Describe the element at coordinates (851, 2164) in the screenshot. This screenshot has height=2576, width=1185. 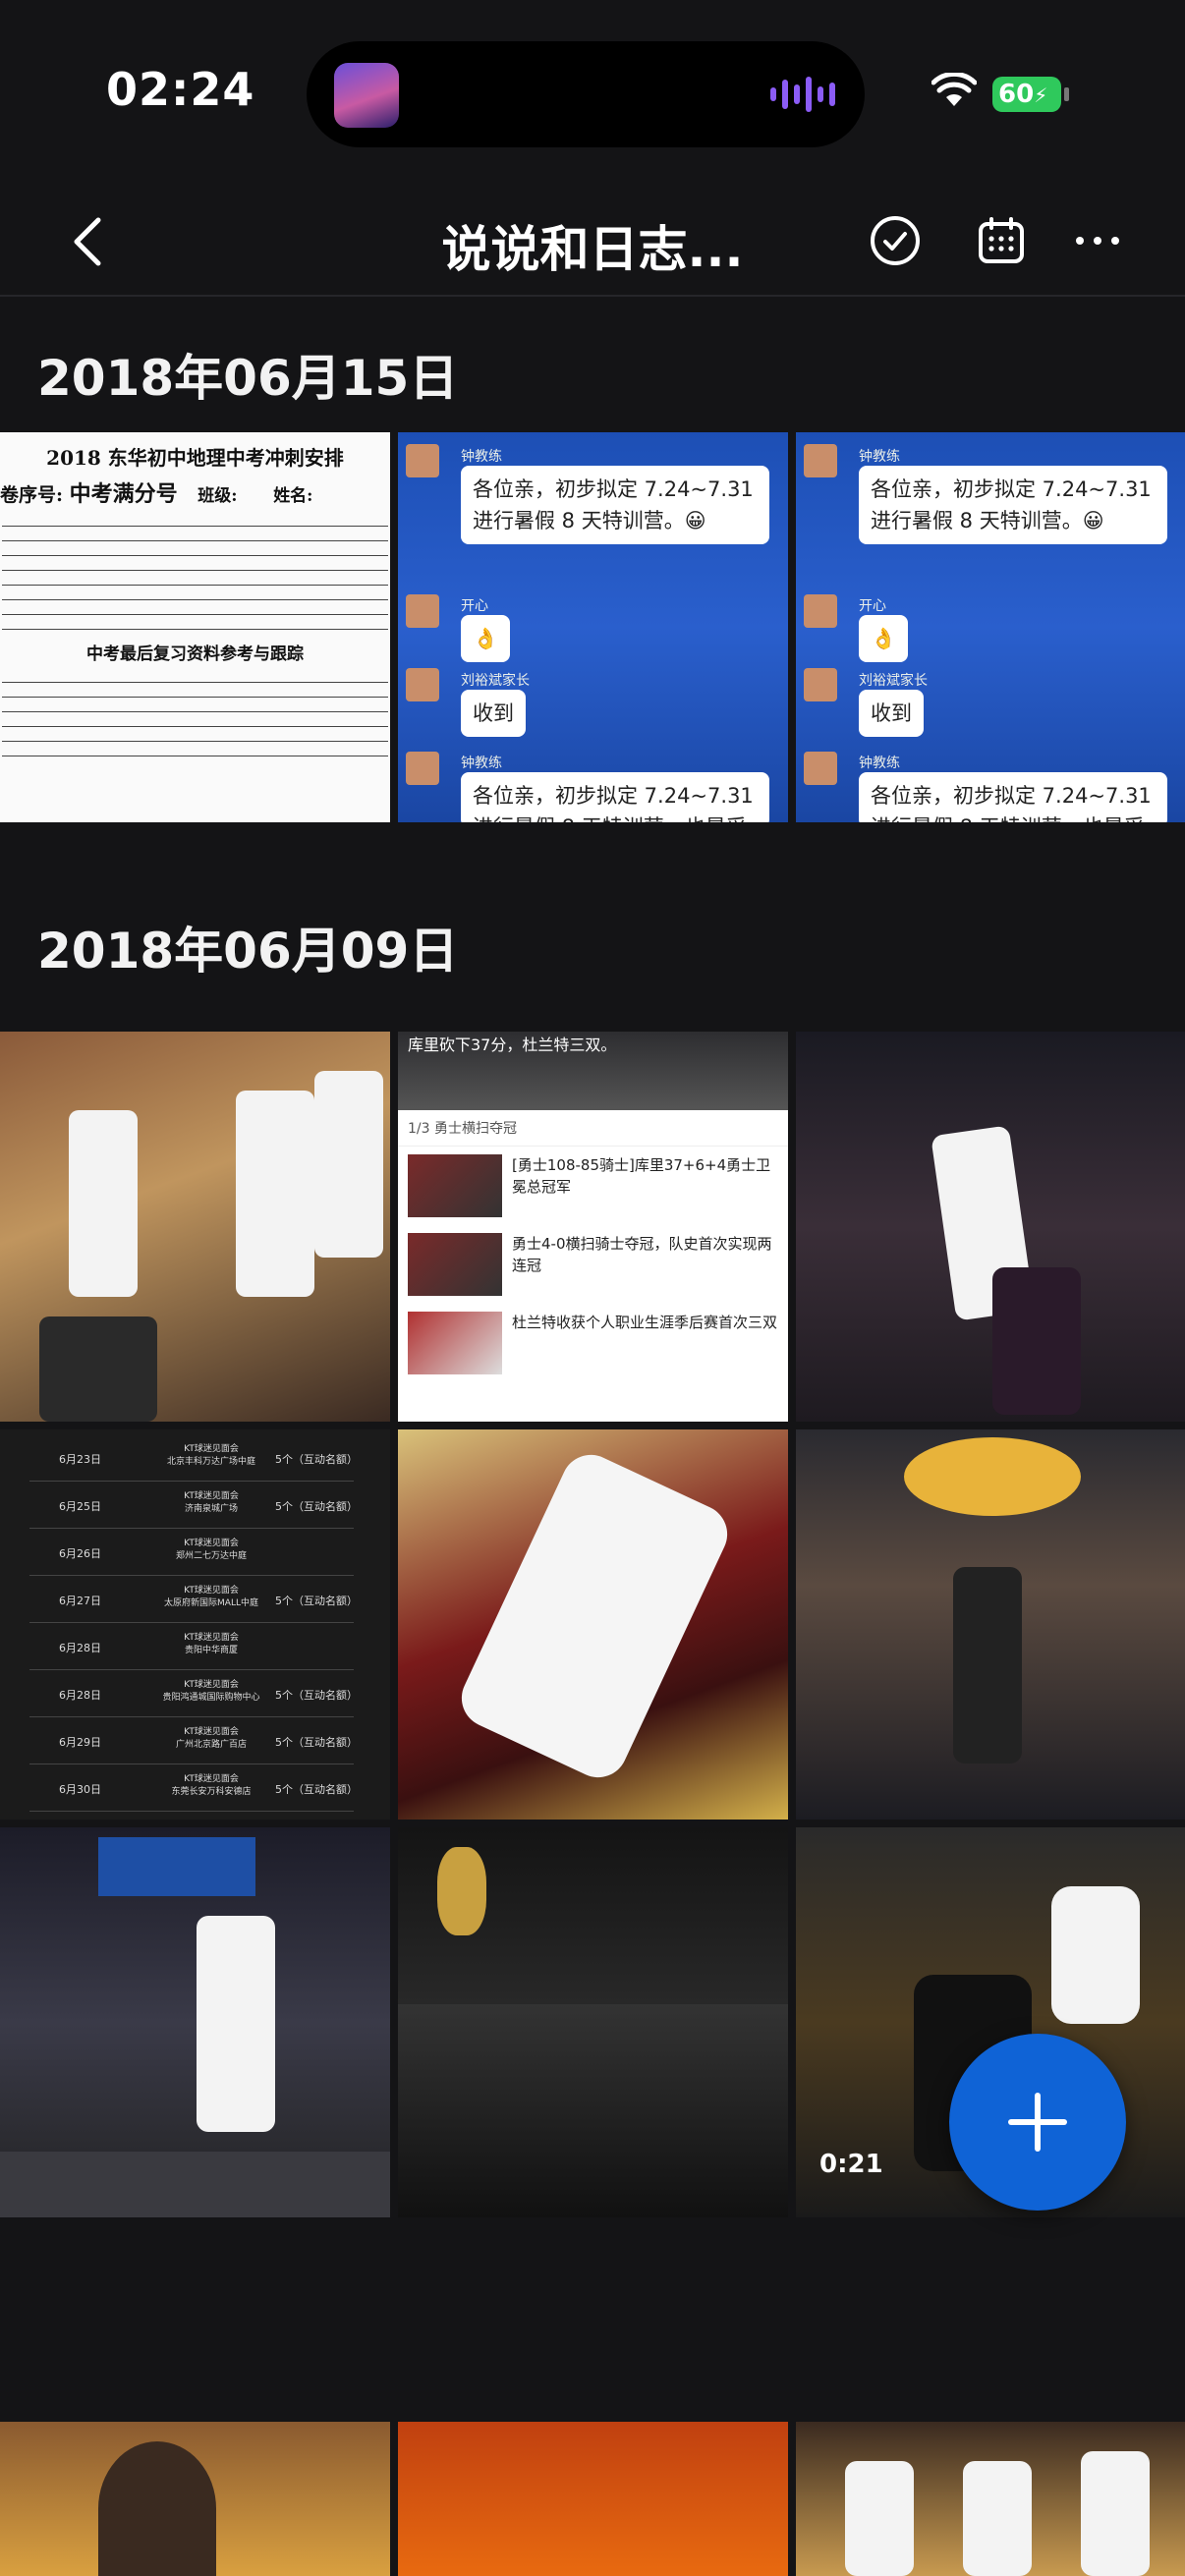
I see `video-duration: 0:21` at that location.